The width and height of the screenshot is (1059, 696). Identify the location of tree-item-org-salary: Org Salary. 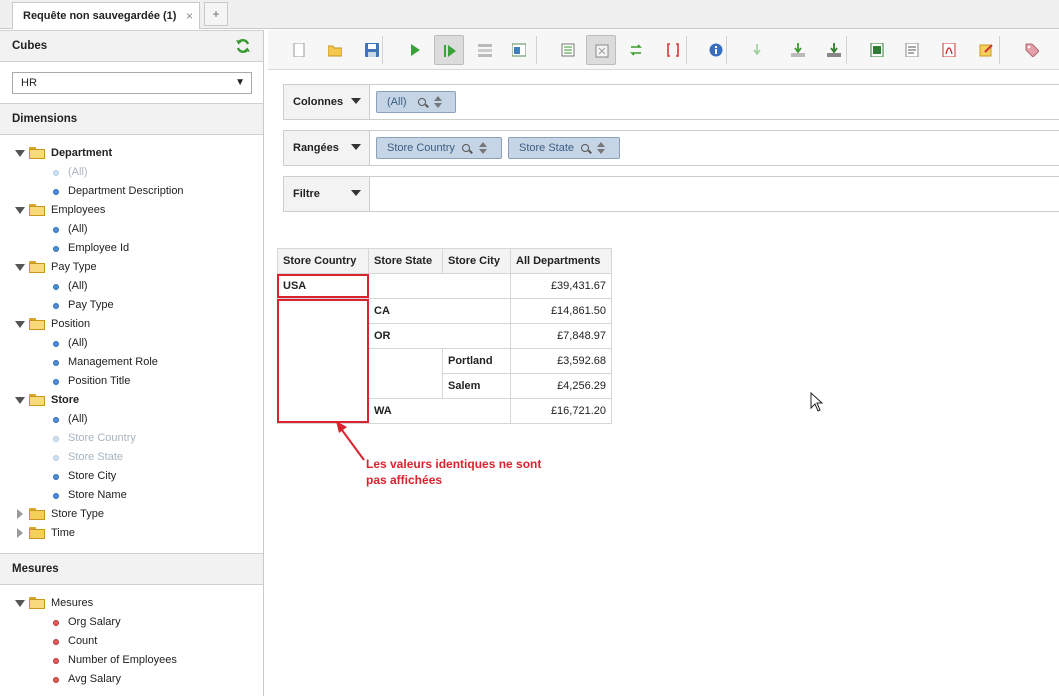
(131, 622).